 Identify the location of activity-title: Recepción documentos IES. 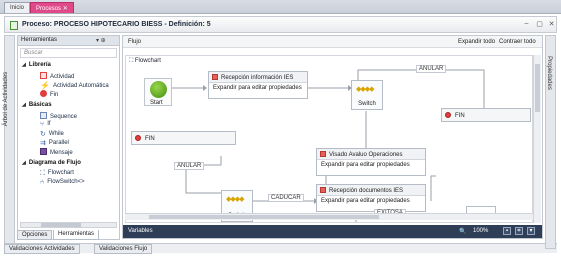
(366, 191).